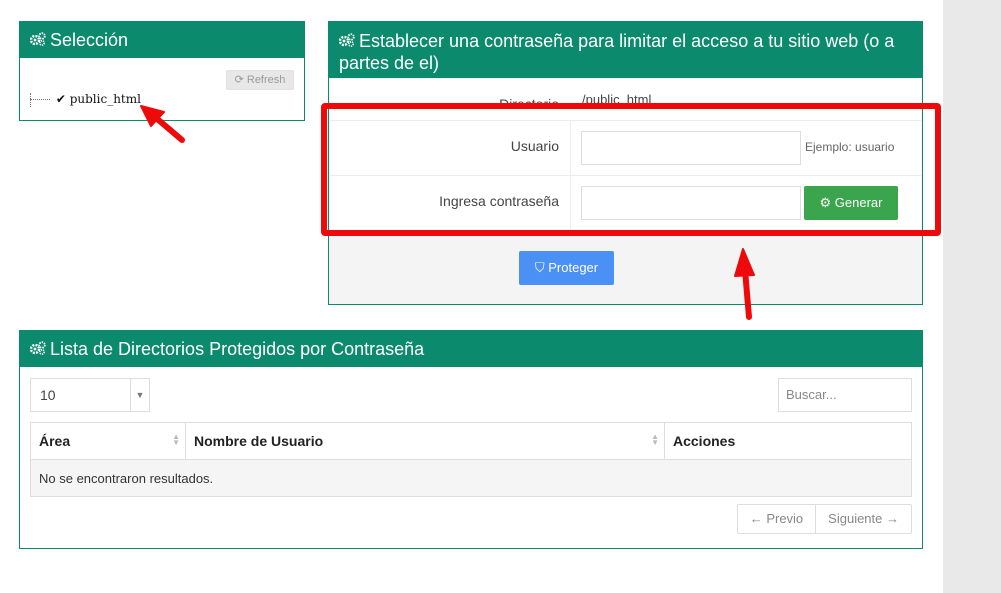  Describe the element at coordinates (744, 284) in the screenshot. I see `annotation-arrow-form` at that location.